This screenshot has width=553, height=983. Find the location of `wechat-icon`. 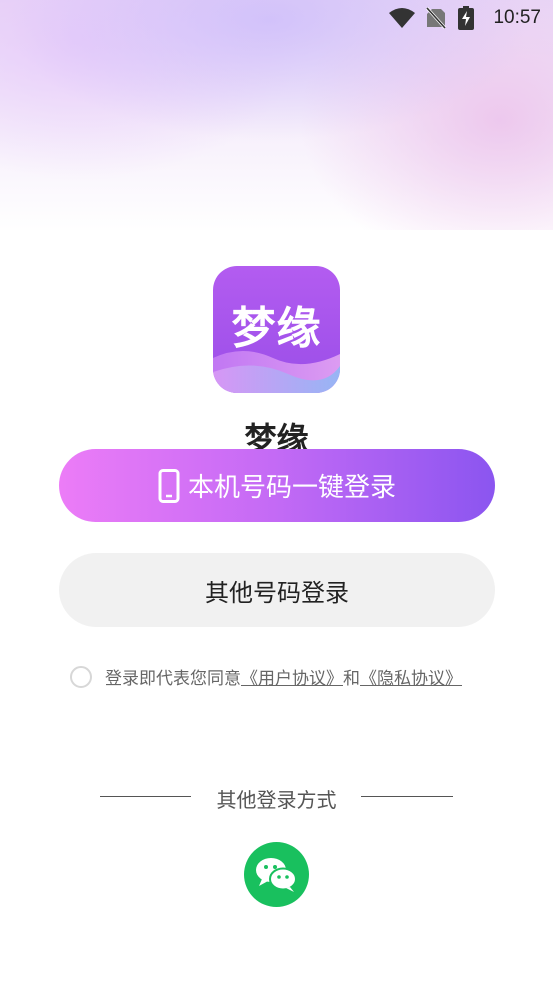

wechat-icon is located at coordinates (276, 875).